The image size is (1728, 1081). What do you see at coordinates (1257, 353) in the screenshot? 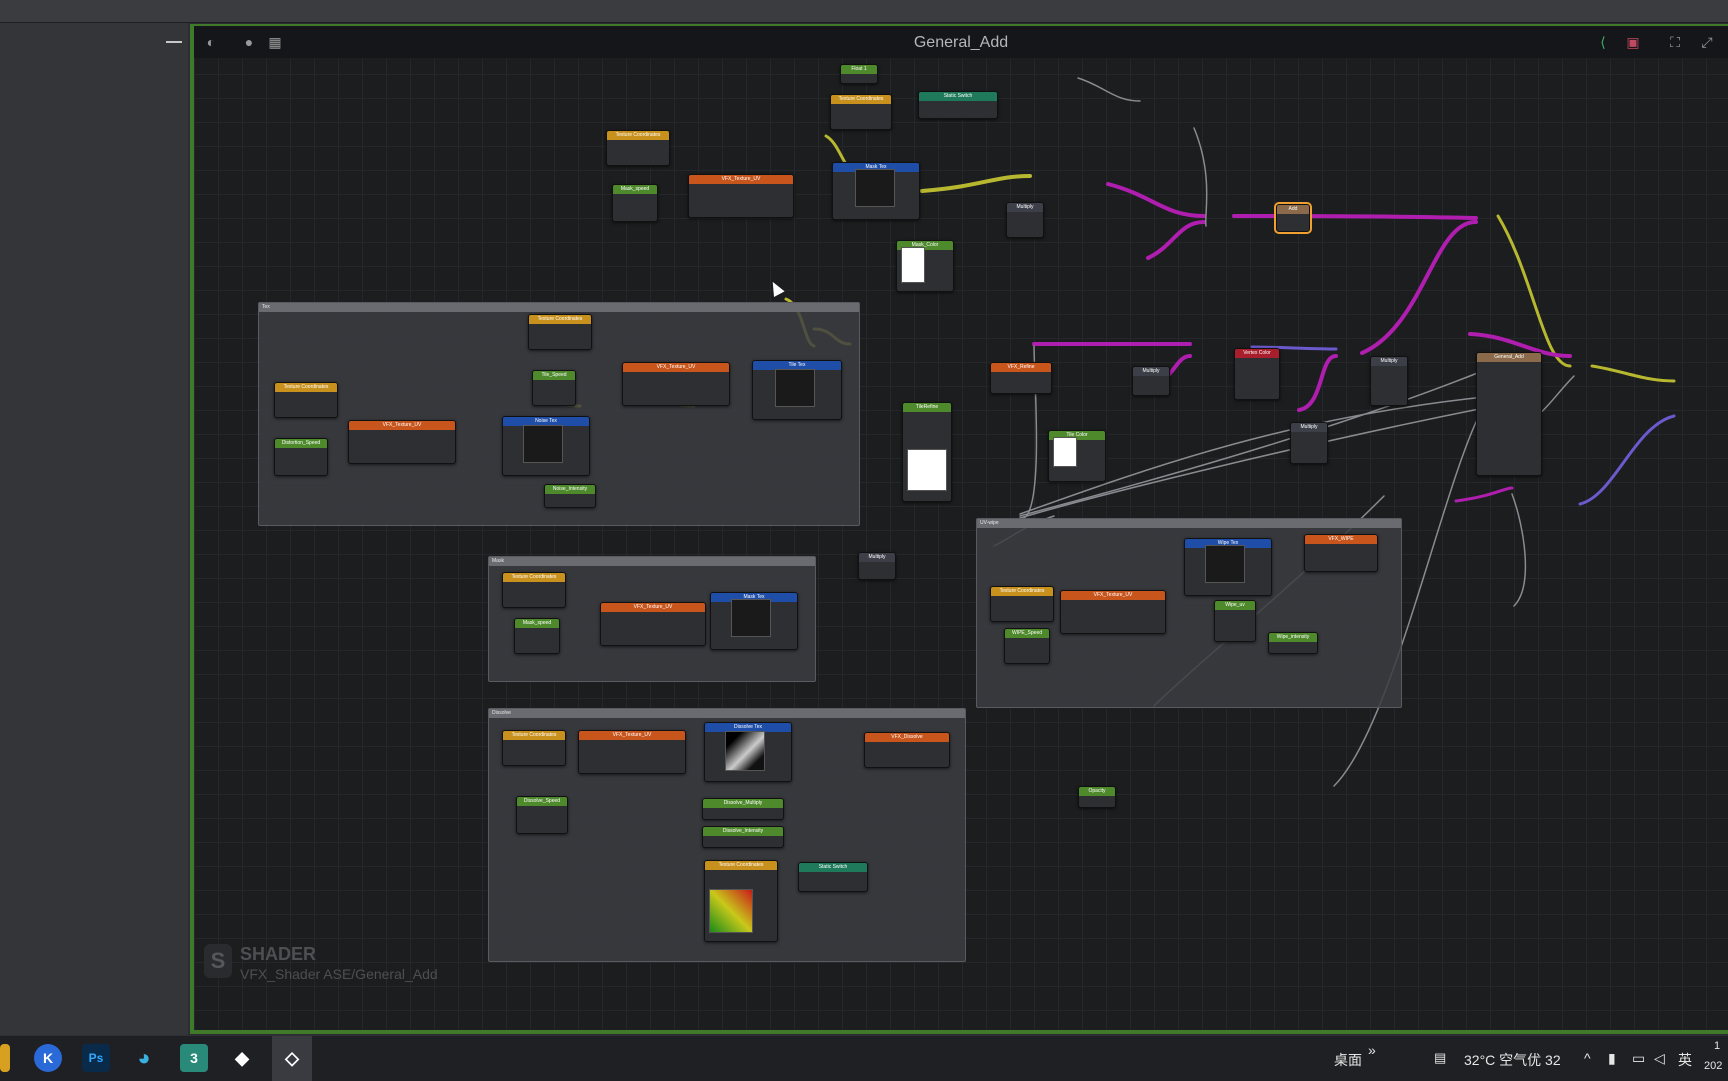
I see `node-title: Vertex Color` at bounding box center [1257, 353].